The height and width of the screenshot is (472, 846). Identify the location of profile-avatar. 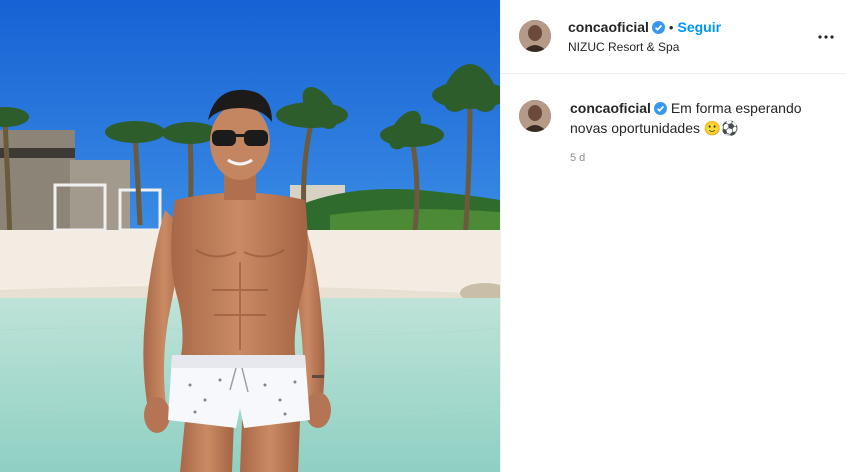
(535, 36).